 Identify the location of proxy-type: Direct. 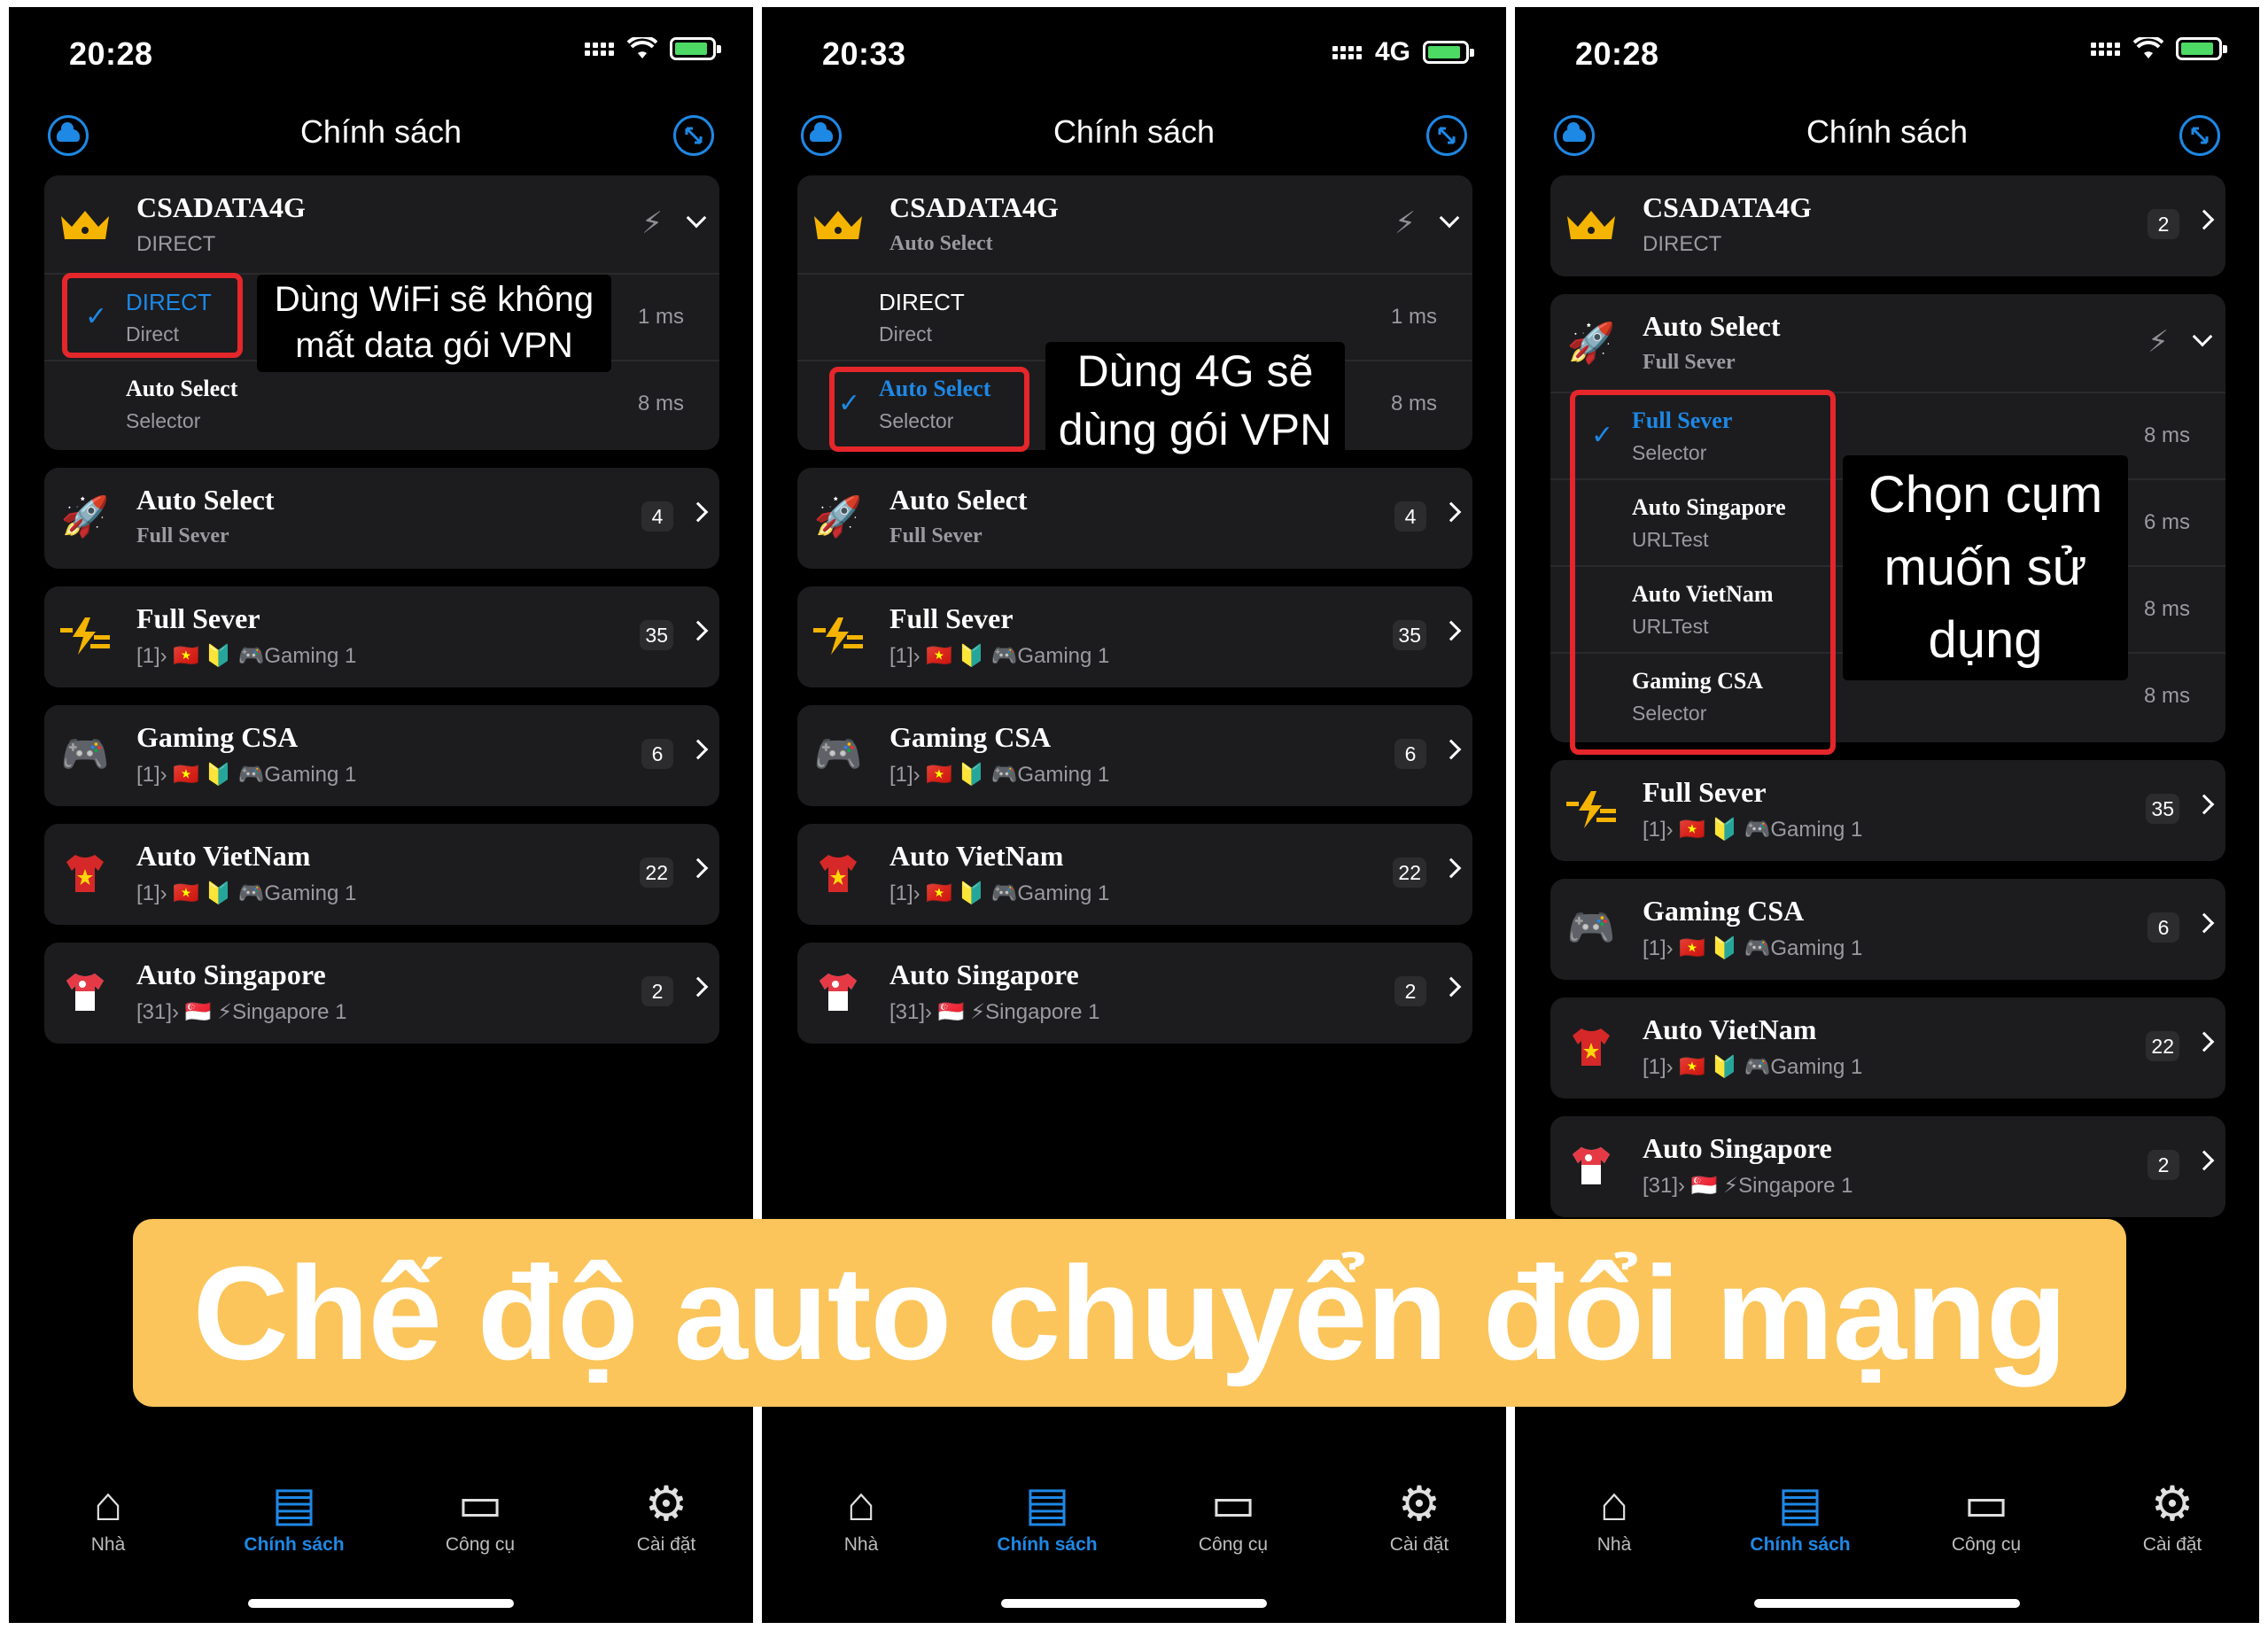
(906, 333).